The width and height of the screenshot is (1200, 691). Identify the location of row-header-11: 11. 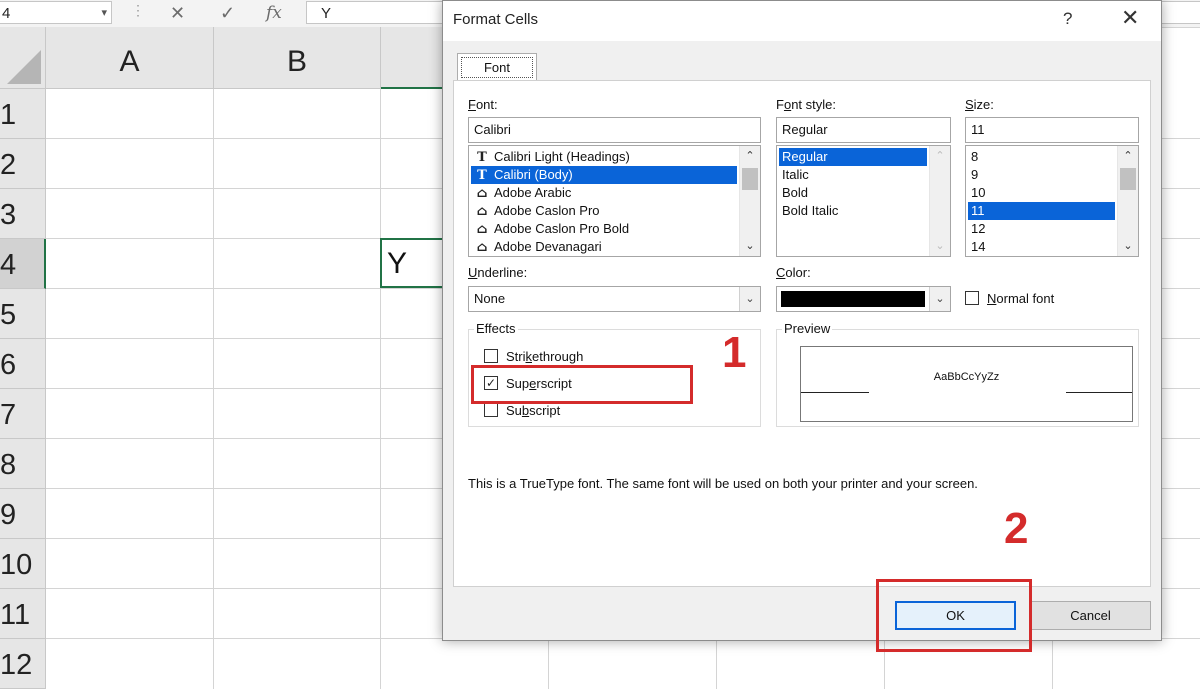
(23, 614).